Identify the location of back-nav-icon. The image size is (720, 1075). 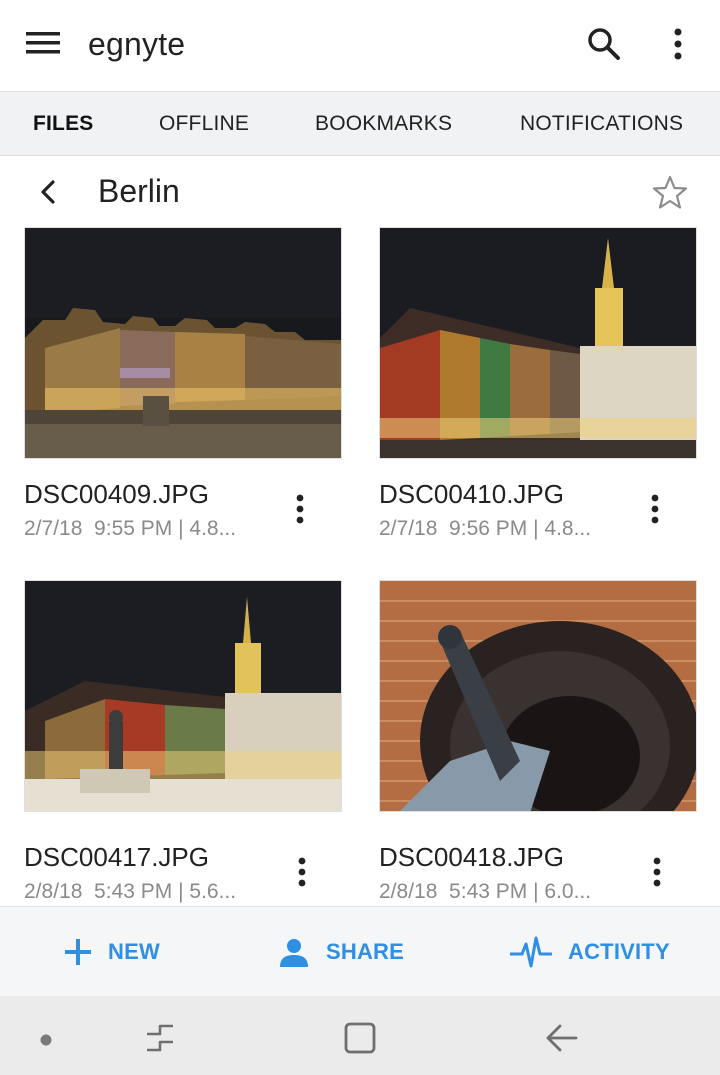
(562, 1038).